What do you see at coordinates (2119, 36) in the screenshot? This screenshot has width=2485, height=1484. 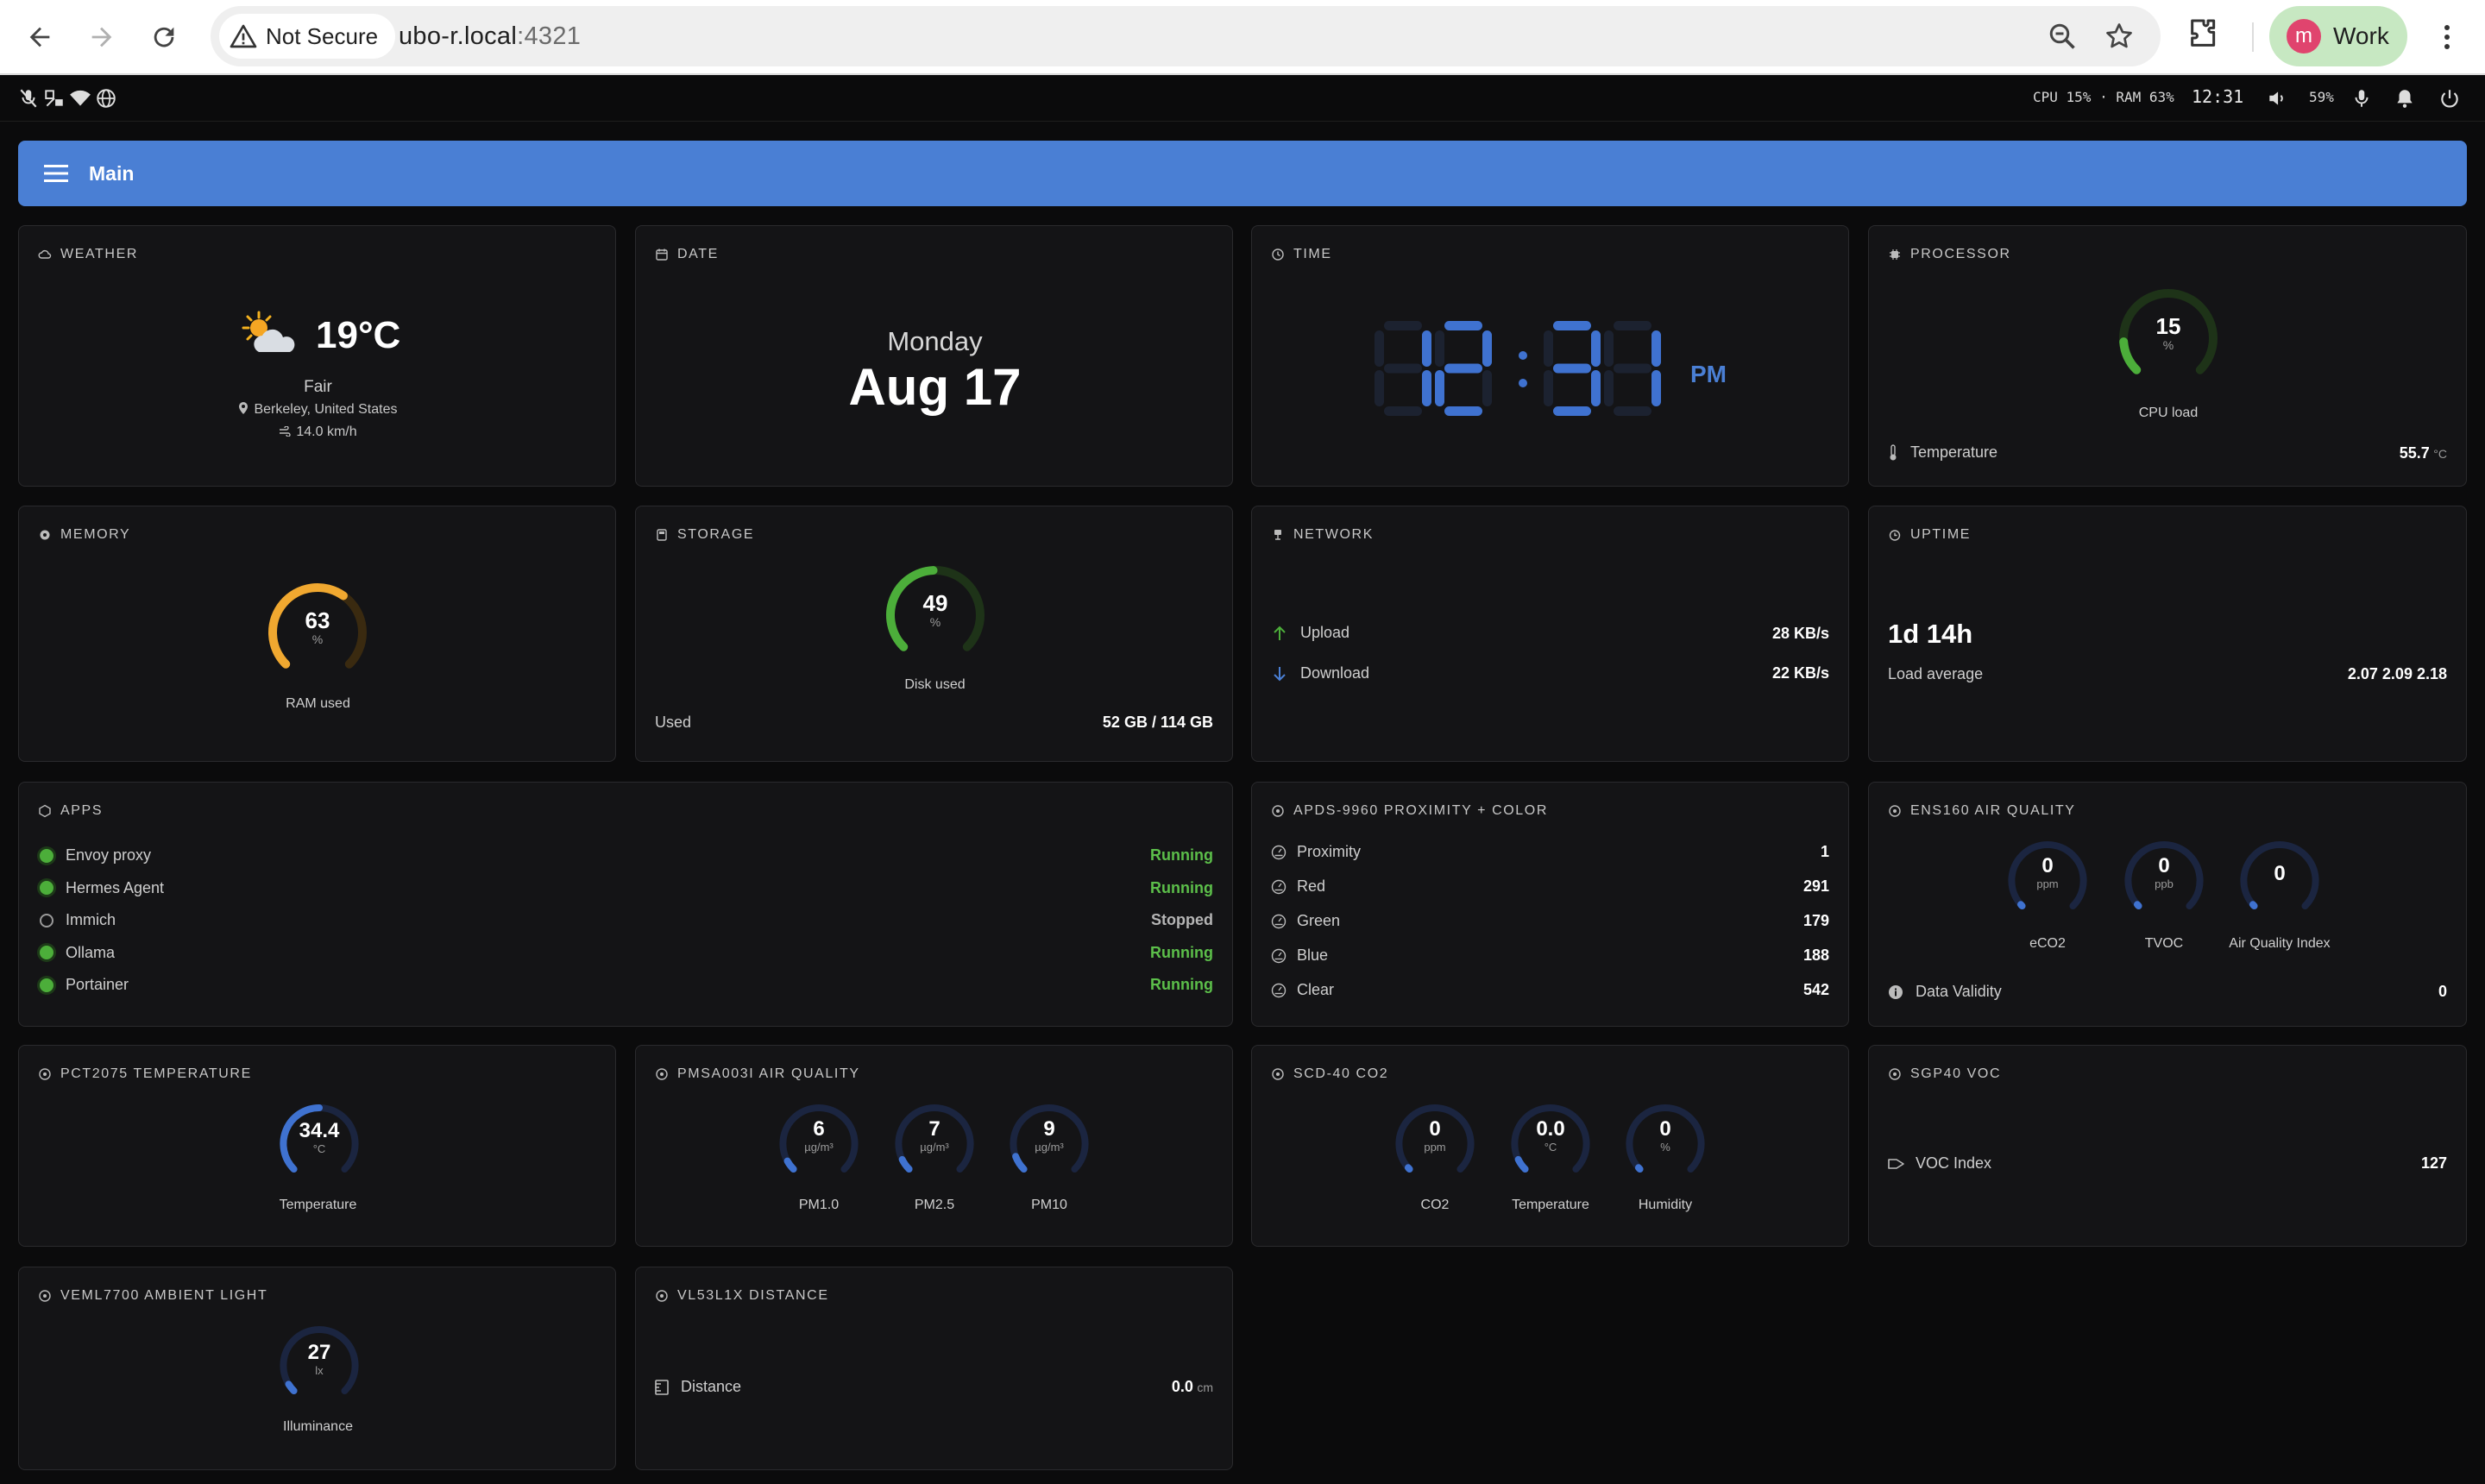 I see `bookmark-star-icon` at bounding box center [2119, 36].